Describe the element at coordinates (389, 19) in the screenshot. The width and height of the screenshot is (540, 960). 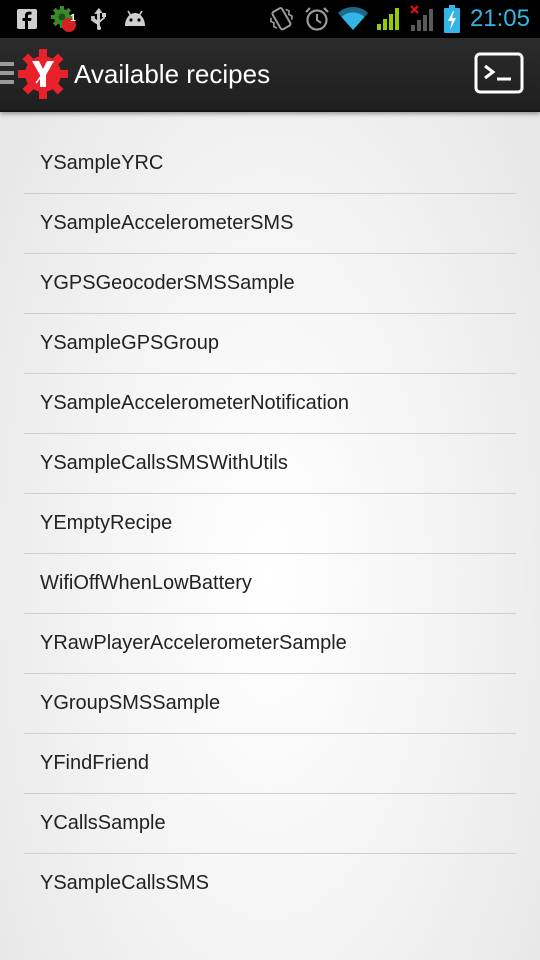
I see `signal-icon` at that location.